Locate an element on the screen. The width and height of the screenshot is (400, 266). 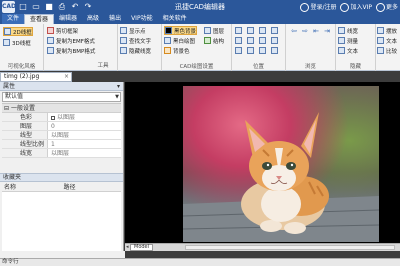
tab-output: 输出 is located at coordinates (115, 19).